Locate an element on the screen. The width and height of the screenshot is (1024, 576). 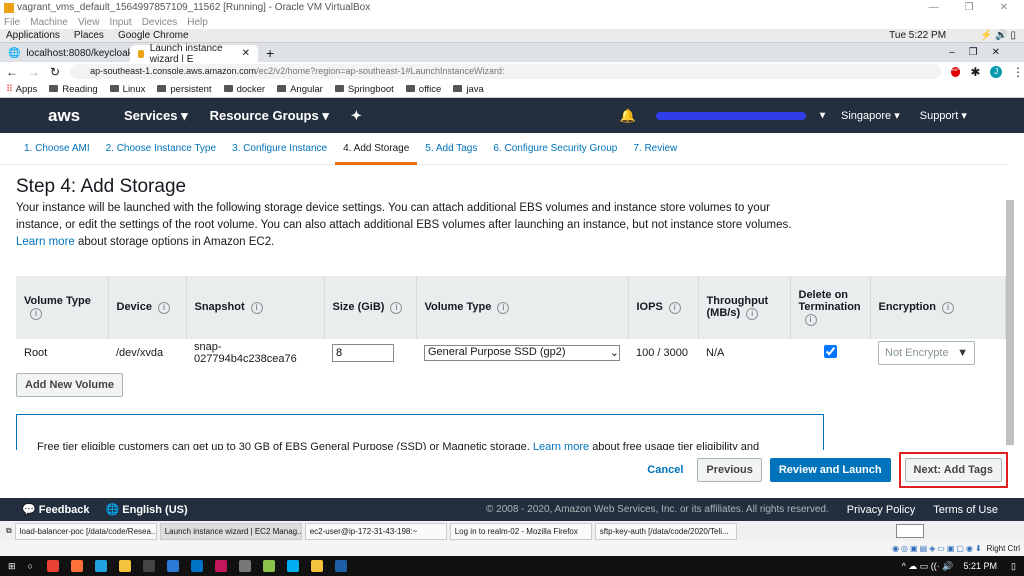
profile-avatar: J is located at coordinates (996, 71).